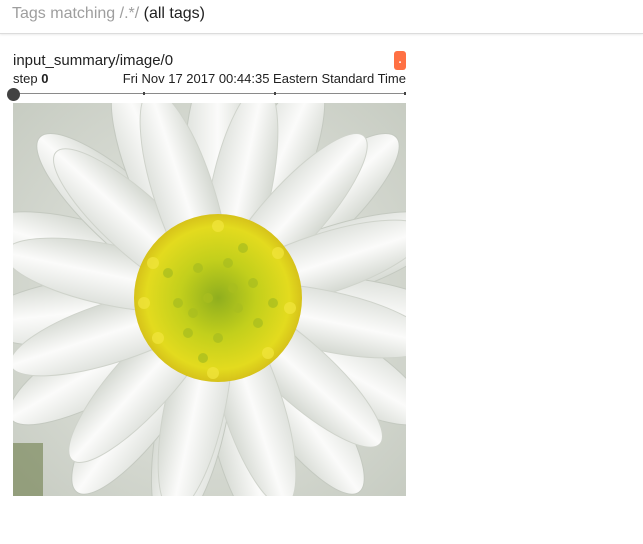 The width and height of the screenshot is (643, 544). What do you see at coordinates (400, 60) in the screenshot?
I see `run-color-badge: .` at bounding box center [400, 60].